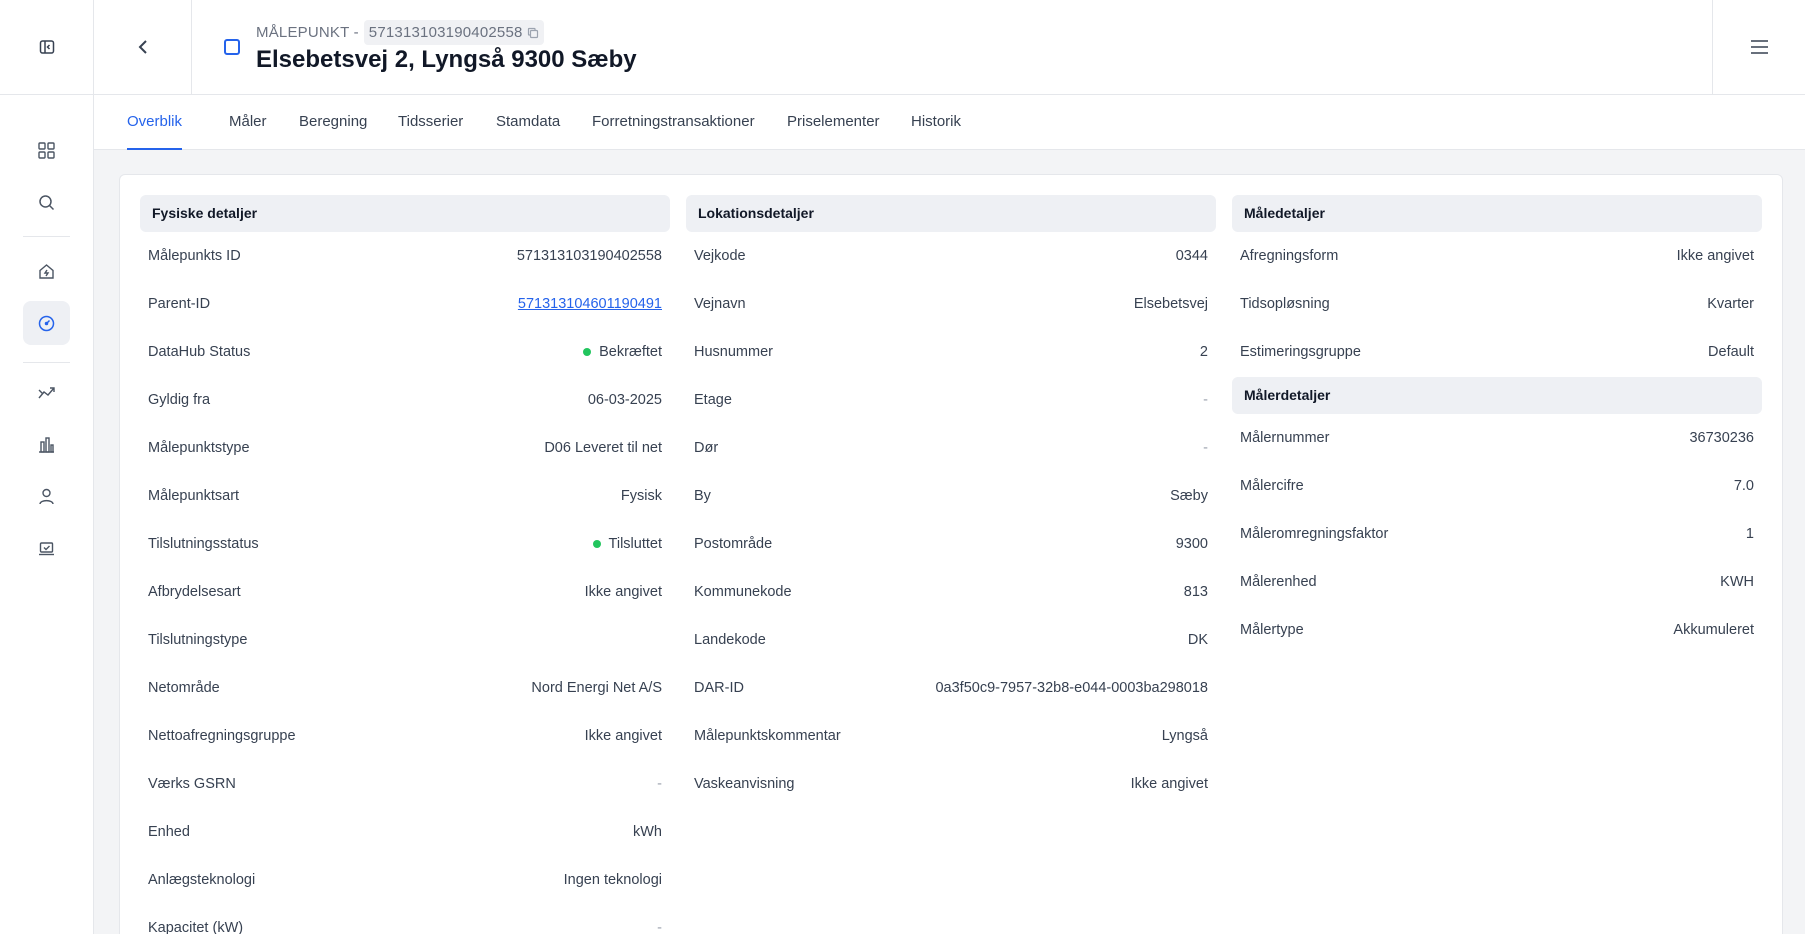 Image resolution: width=1805 pixels, height=934 pixels. Describe the element at coordinates (46, 150) in the screenshot. I see `nav-dashboard` at that location.